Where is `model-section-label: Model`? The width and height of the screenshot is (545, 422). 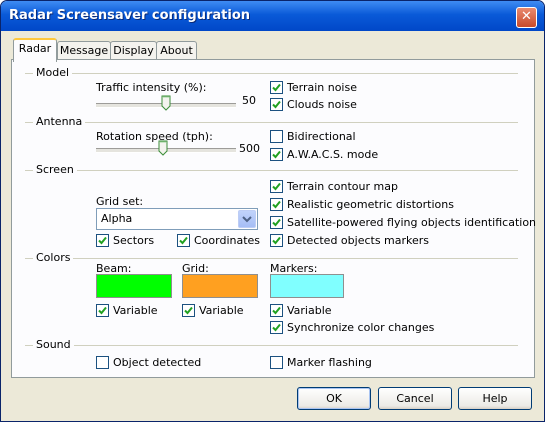
model-section-label: Model is located at coordinates (53, 72).